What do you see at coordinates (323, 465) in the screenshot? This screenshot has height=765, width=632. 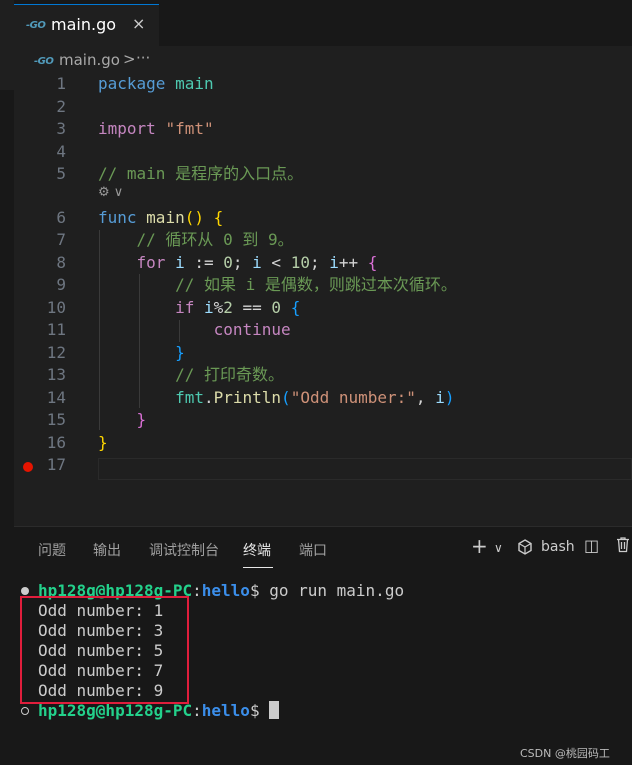 I see `code-line: 17` at bounding box center [323, 465].